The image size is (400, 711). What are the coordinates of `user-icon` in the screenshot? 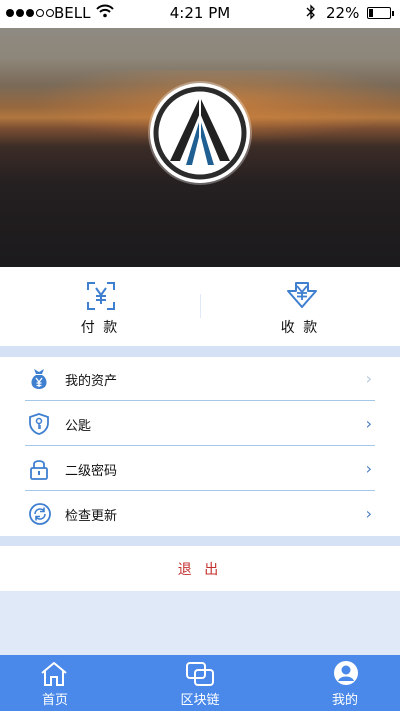 It's located at (346, 675).